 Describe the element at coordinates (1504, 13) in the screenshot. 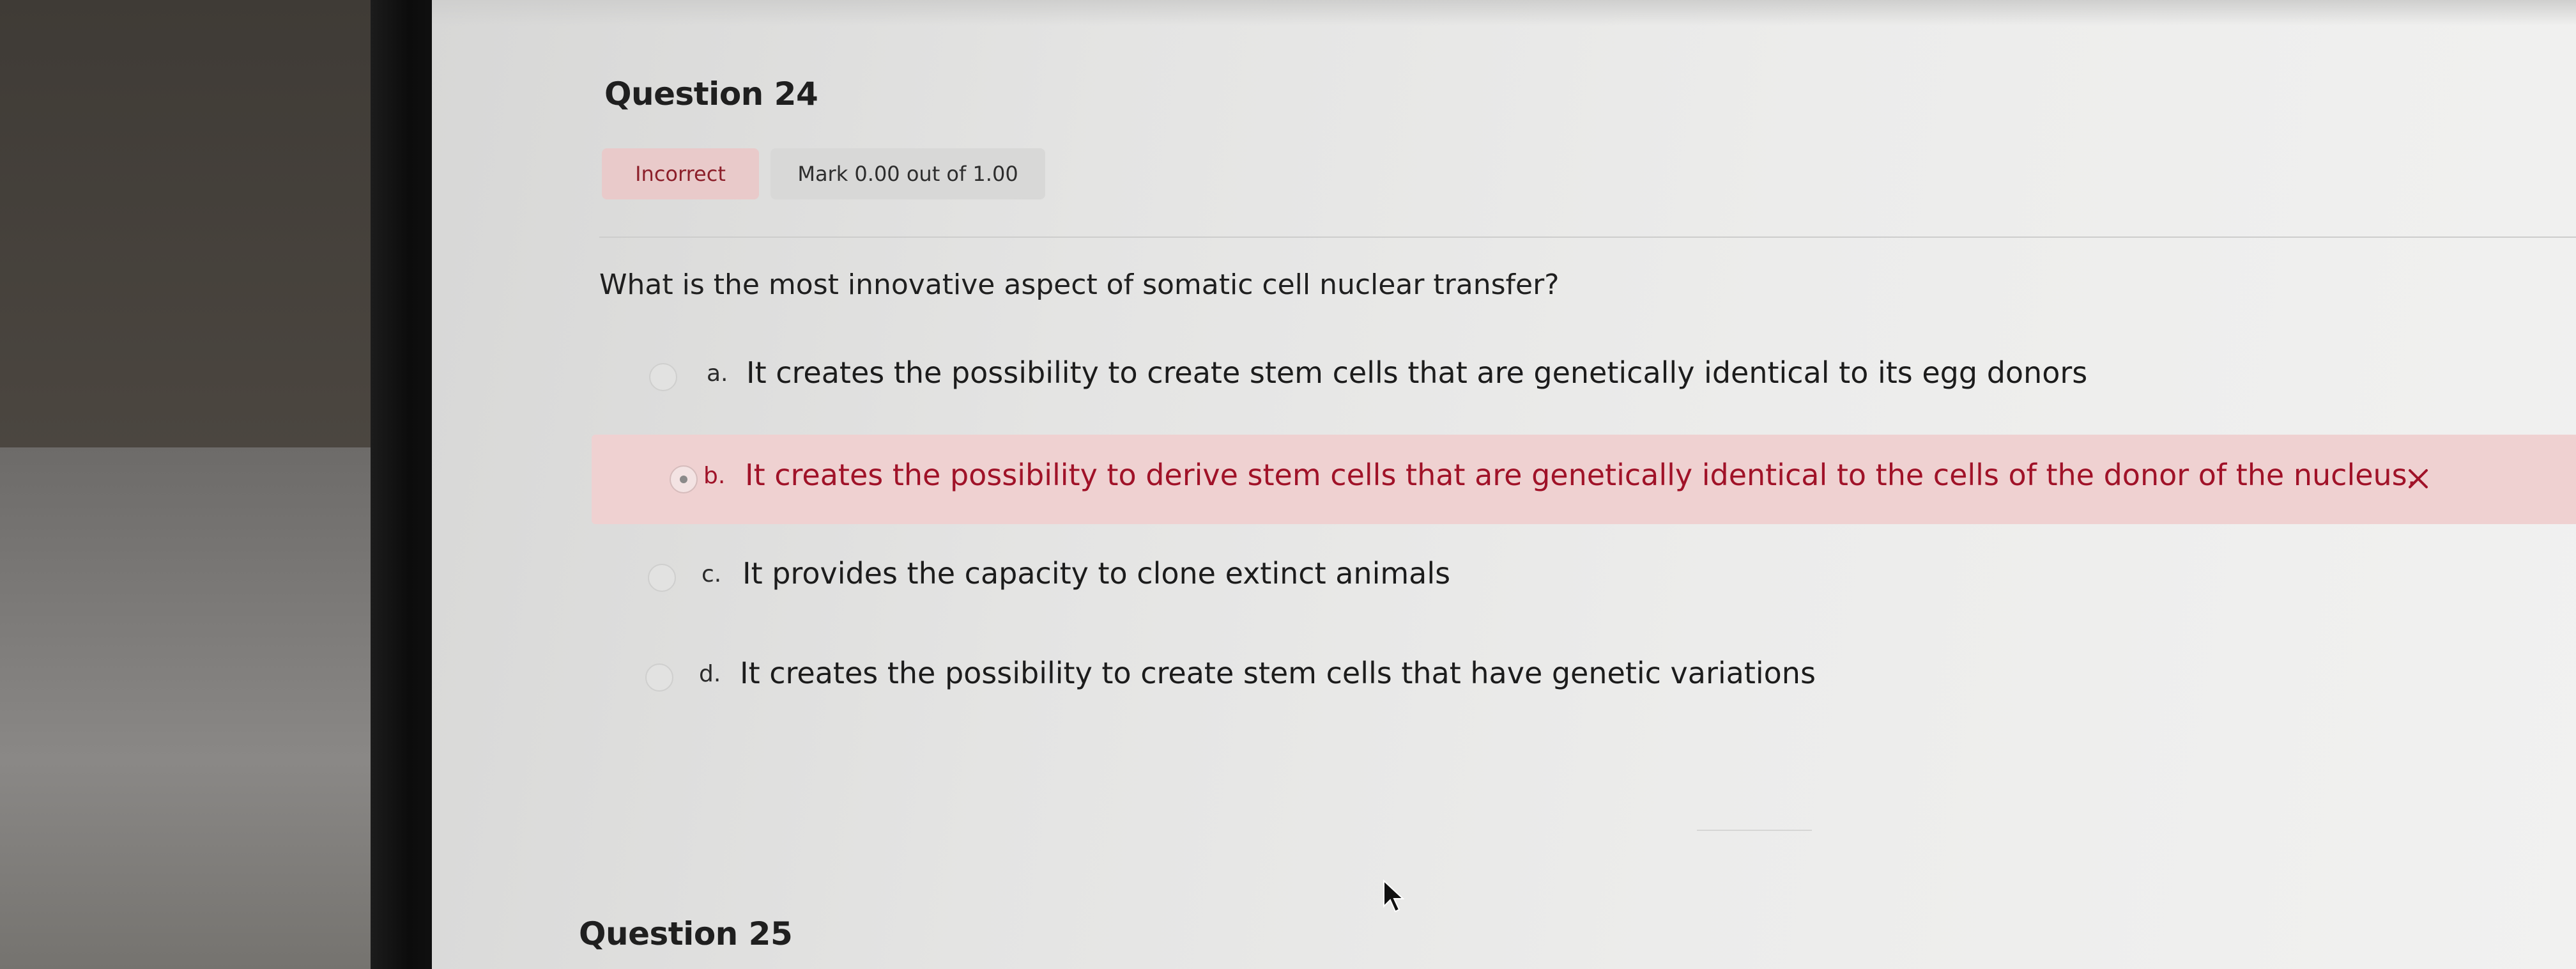

I see `screen-shade` at that location.